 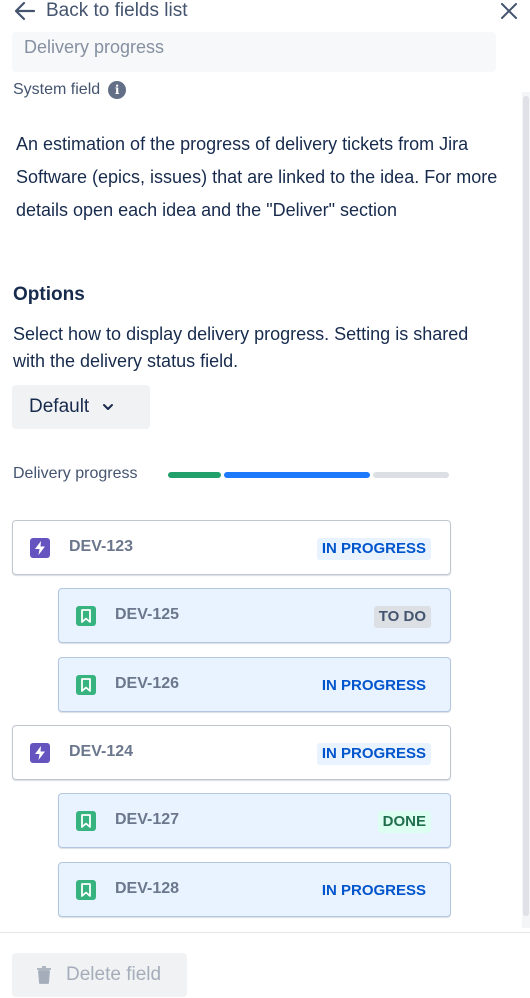 What do you see at coordinates (101, 752) in the screenshot?
I see `ticket-key: DEV-124` at bounding box center [101, 752].